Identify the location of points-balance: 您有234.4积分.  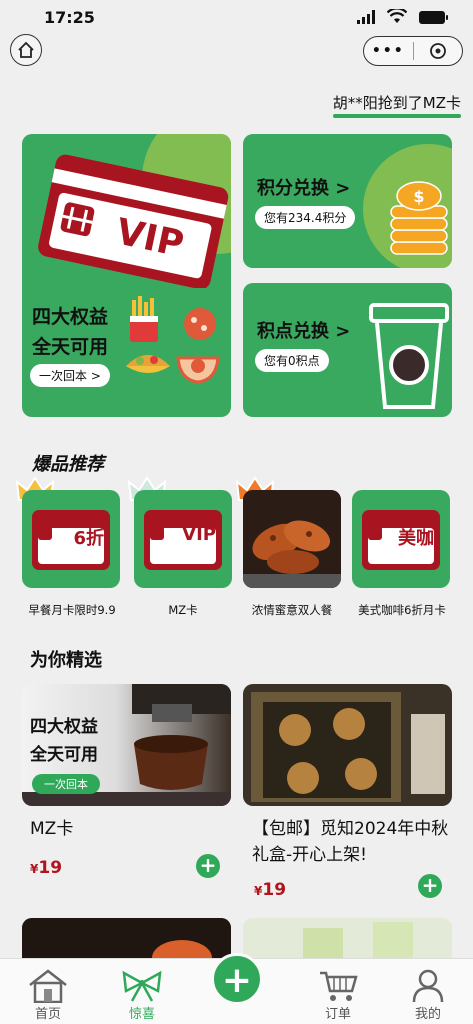
(305, 217).